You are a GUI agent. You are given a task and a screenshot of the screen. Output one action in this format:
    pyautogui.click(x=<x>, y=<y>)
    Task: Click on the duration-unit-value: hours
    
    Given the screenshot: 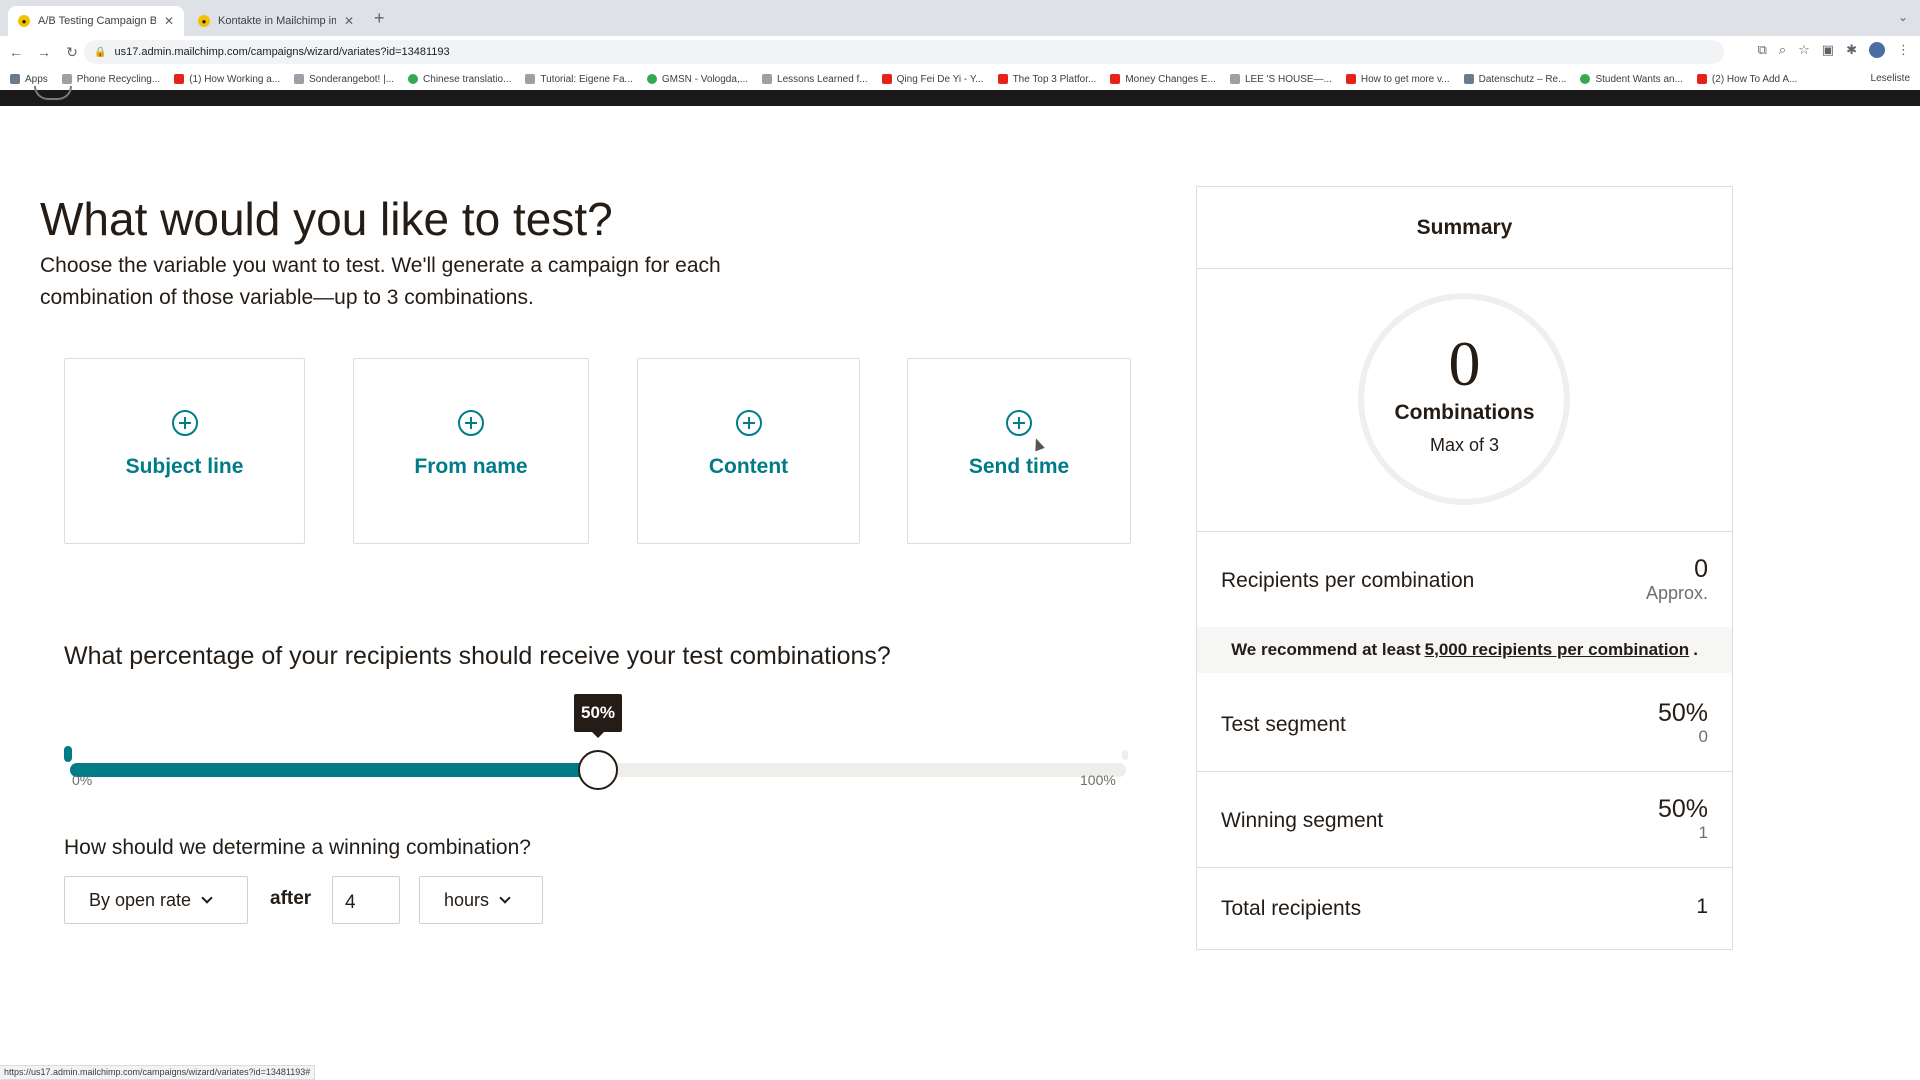 What is the action you would take?
    pyautogui.click(x=467, y=899)
    